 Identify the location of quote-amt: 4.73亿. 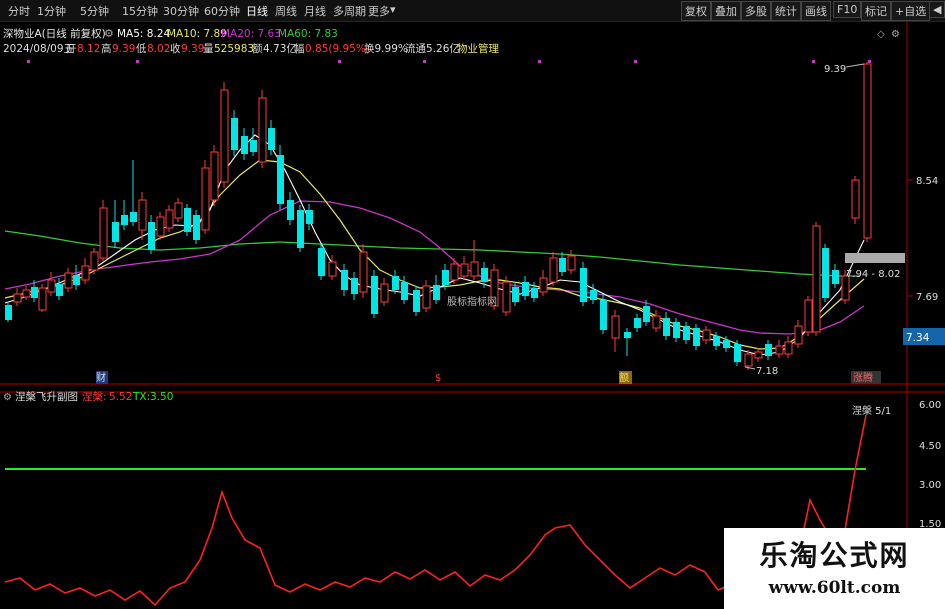
(280, 48).